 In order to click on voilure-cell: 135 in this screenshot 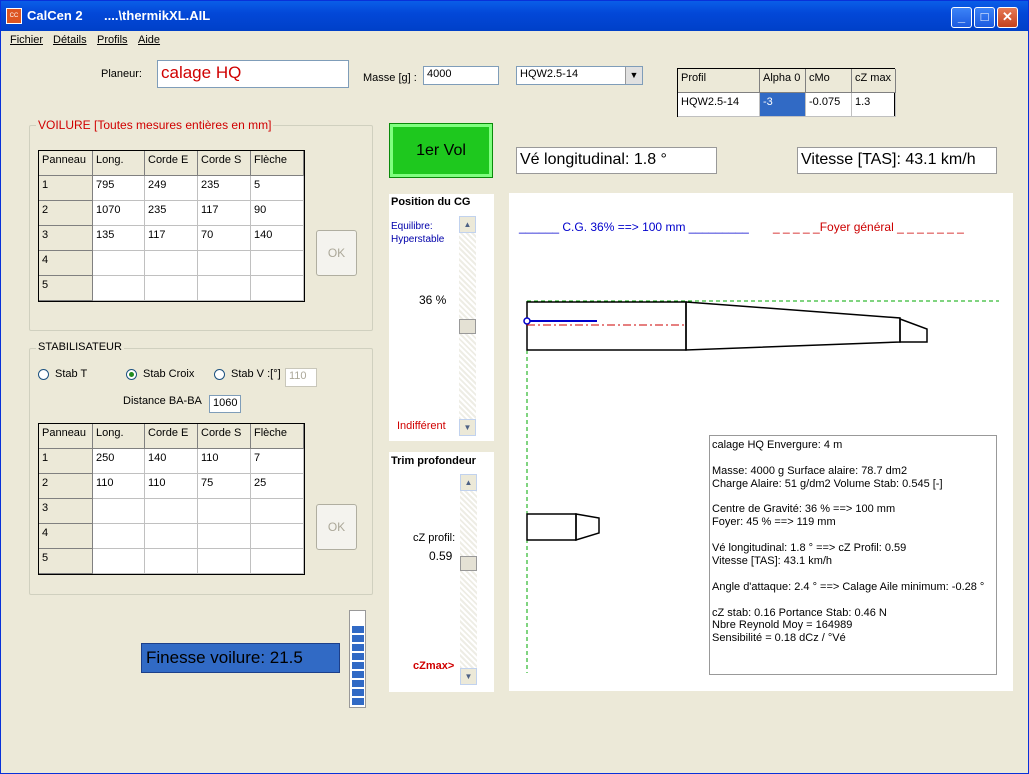, I will do `click(119, 238)`.